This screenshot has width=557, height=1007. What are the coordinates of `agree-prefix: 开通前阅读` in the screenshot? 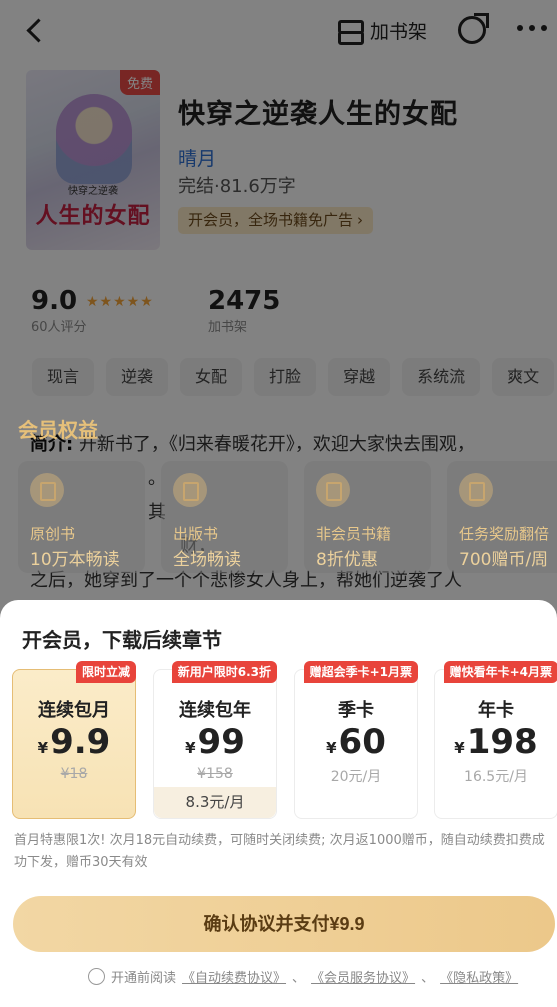 It's located at (144, 978).